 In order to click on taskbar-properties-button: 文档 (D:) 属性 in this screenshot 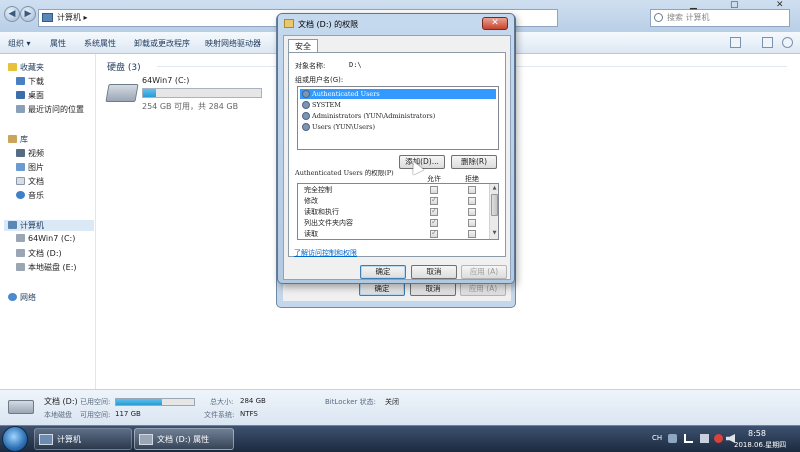, I will do `click(184, 439)`.